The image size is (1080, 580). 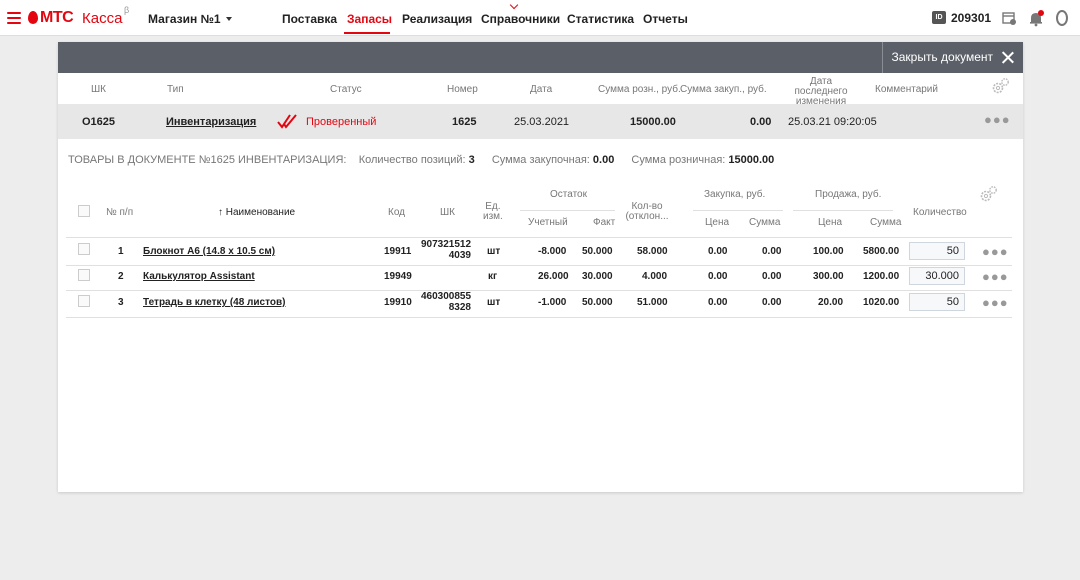 I want to click on row-num: 2, so click(x=121, y=276).